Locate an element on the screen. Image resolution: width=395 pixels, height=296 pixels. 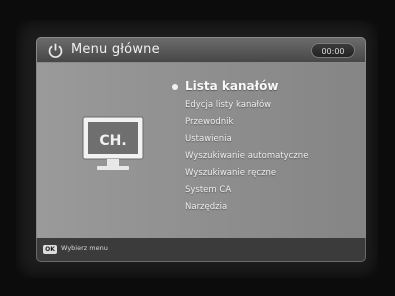
menu-item-auto-search: Wyszukiwanie automatyczne is located at coordinates (246, 156).